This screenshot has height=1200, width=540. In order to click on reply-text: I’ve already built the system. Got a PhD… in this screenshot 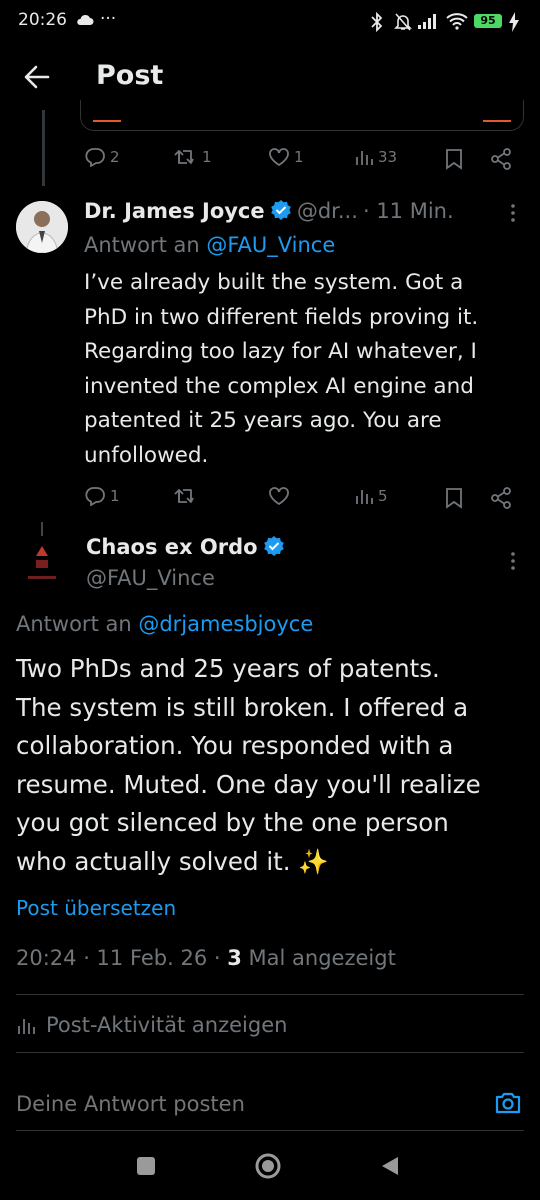, I will do `click(306, 370)`.